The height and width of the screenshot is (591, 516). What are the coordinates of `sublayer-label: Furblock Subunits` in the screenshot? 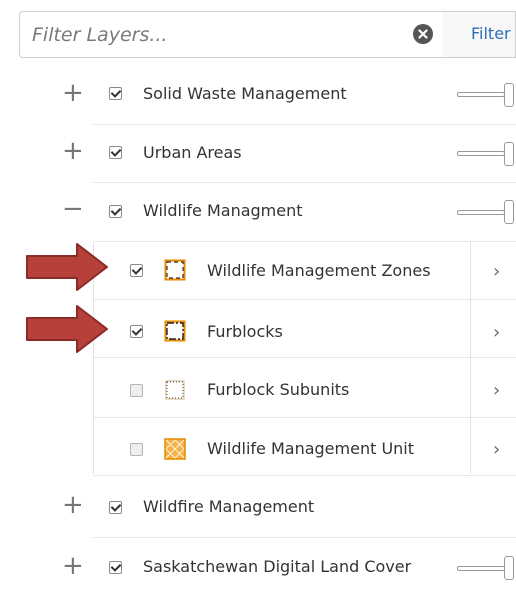 It's located at (278, 389).